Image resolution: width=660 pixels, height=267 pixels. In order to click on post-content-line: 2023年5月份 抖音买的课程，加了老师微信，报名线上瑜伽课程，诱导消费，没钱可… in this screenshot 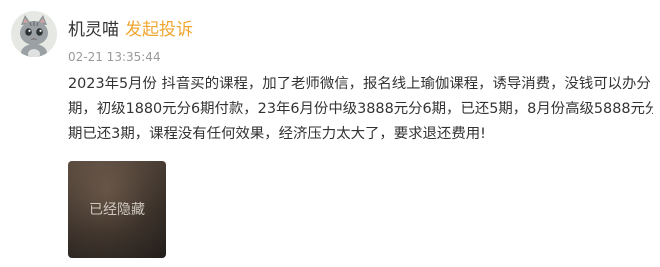, I will do `click(359, 84)`.